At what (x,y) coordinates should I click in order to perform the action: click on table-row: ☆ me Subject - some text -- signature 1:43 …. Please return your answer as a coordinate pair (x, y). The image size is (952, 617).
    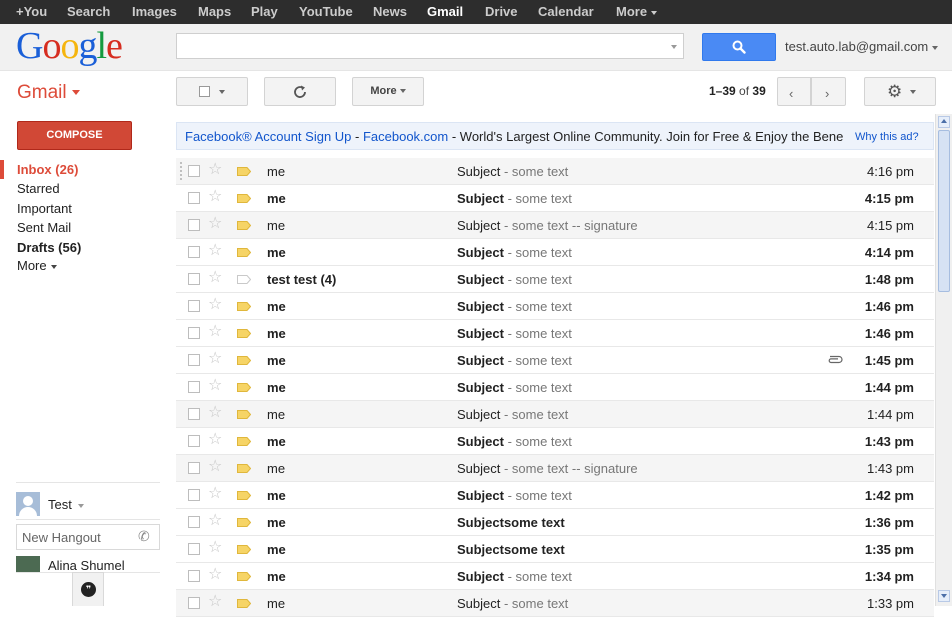
    Looking at the image, I should click on (555, 468).